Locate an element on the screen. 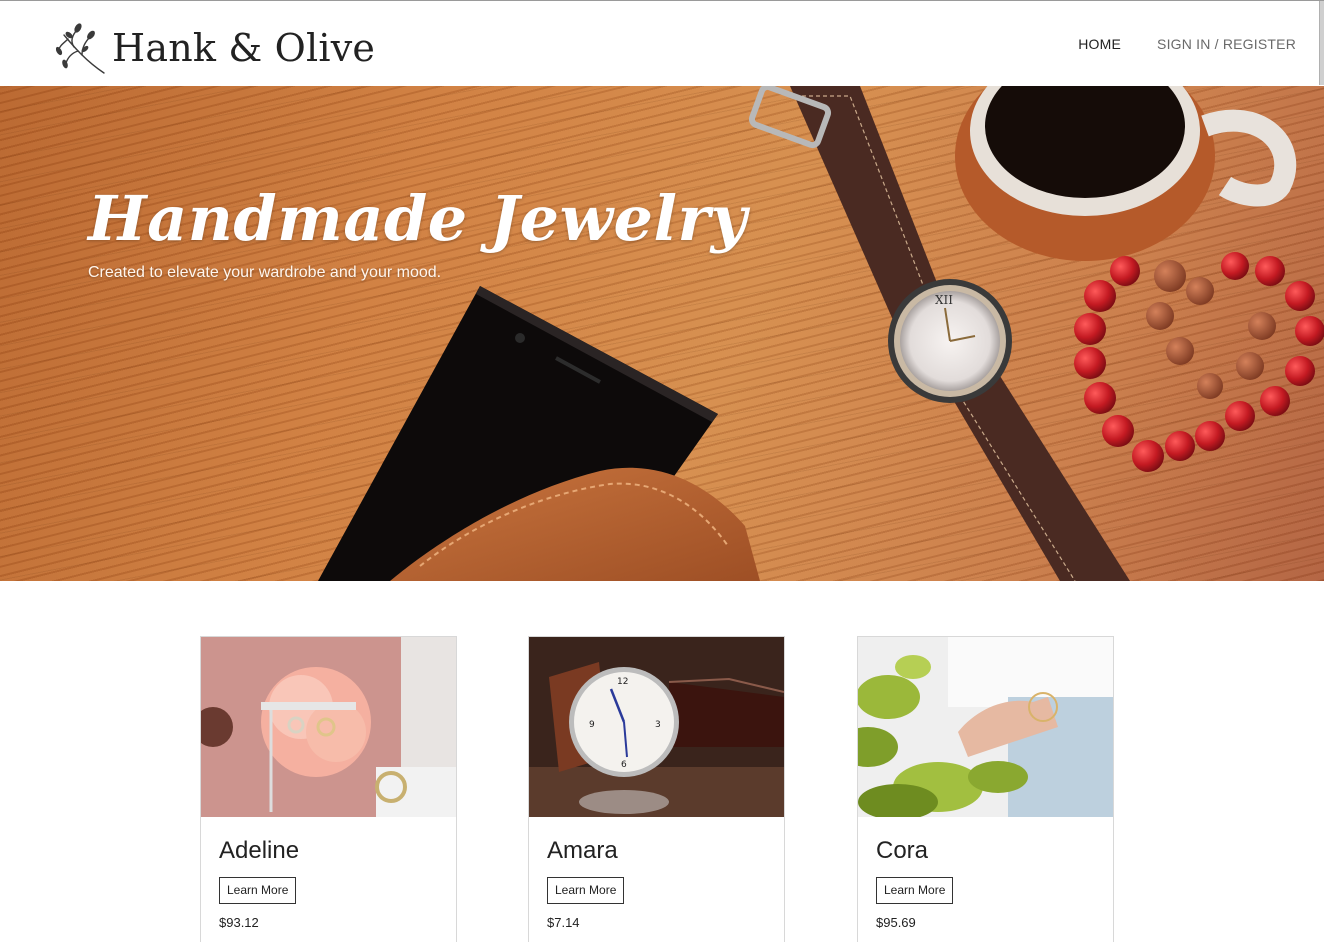 The width and height of the screenshot is (1324, 942). product-image-bracelet is located at coordinates (985, 727).